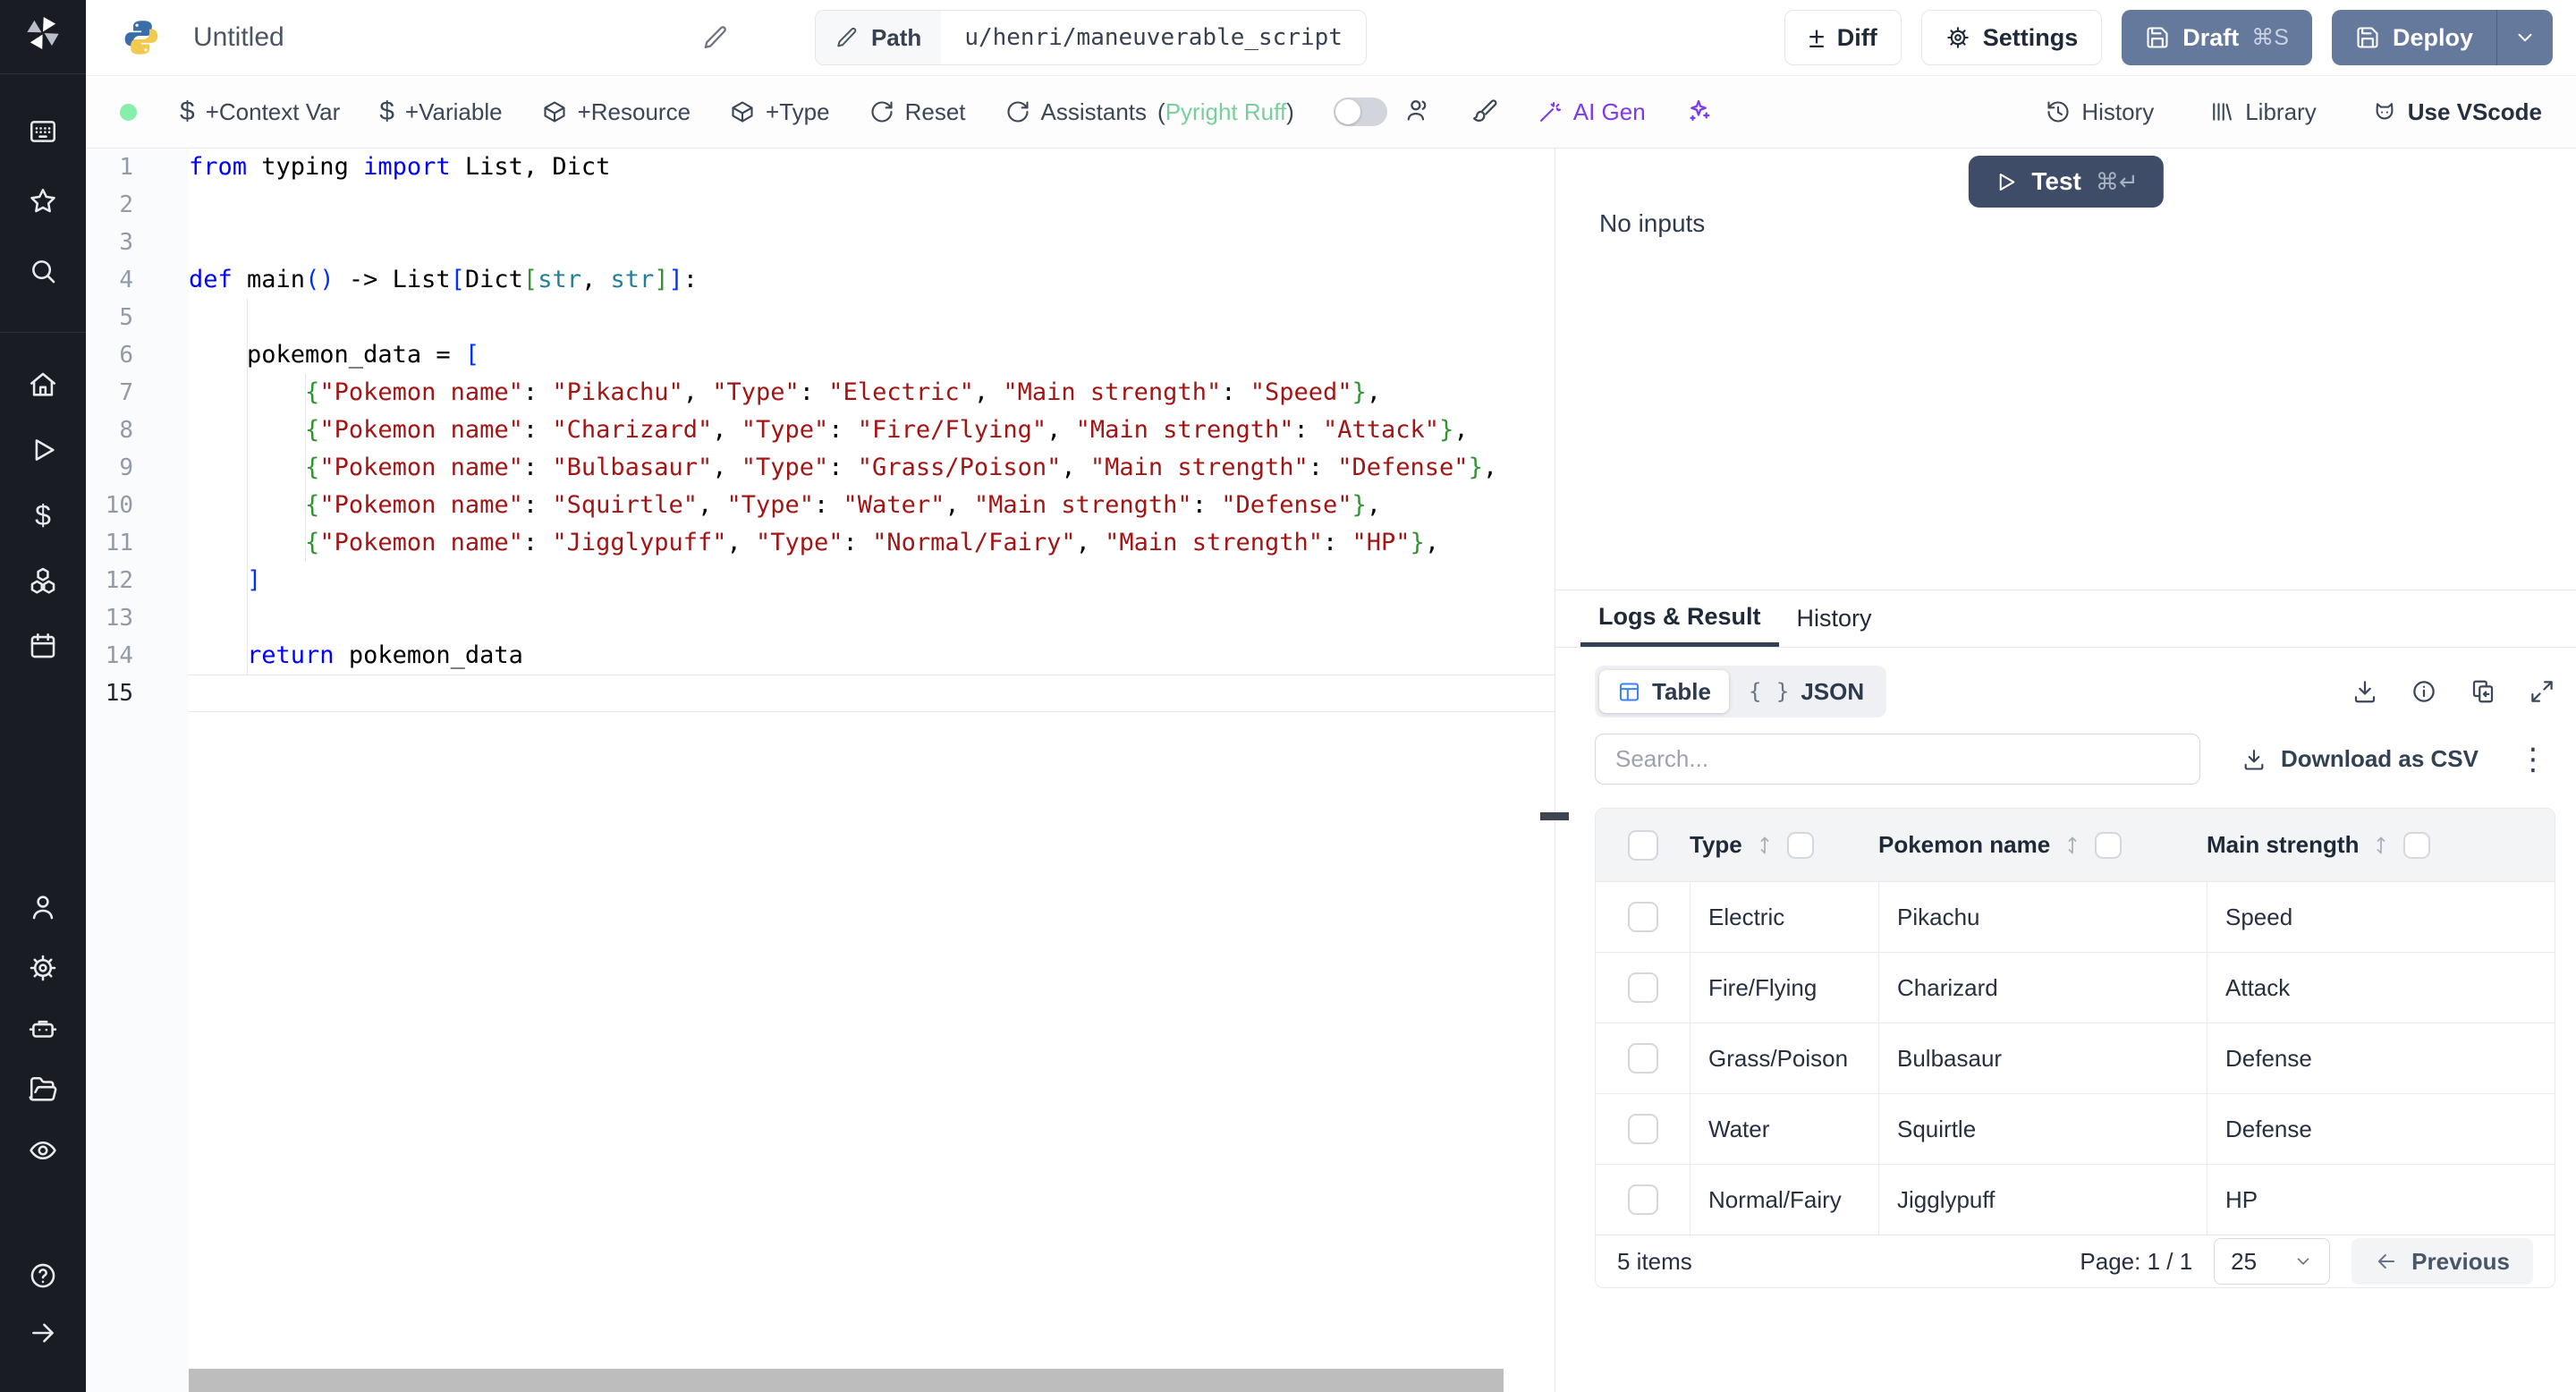 This screenshot has width=2576, height=1392. I want to click on code-line: def main() -> List[Dict[str, str]]:, so click(872, 280).